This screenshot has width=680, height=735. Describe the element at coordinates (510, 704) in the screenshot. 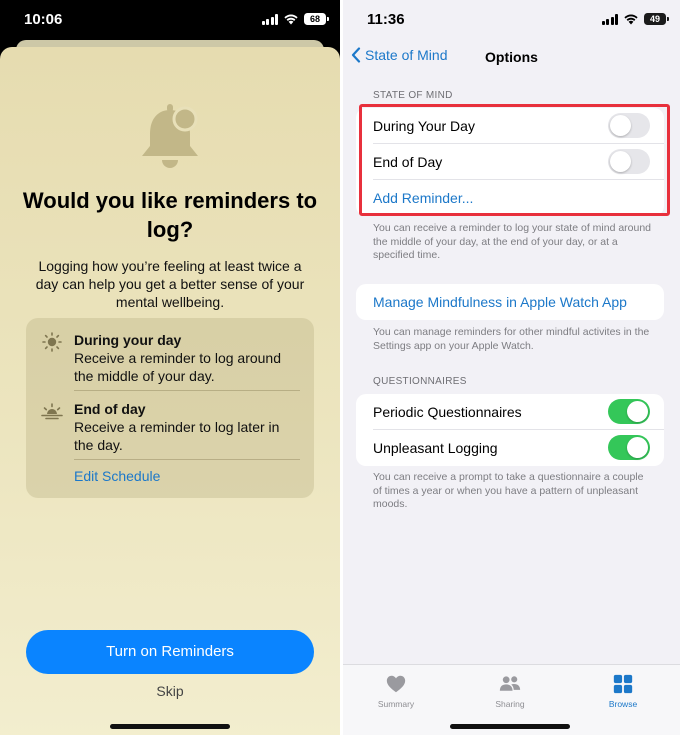

I see `tab-label: Sharing` at that location.